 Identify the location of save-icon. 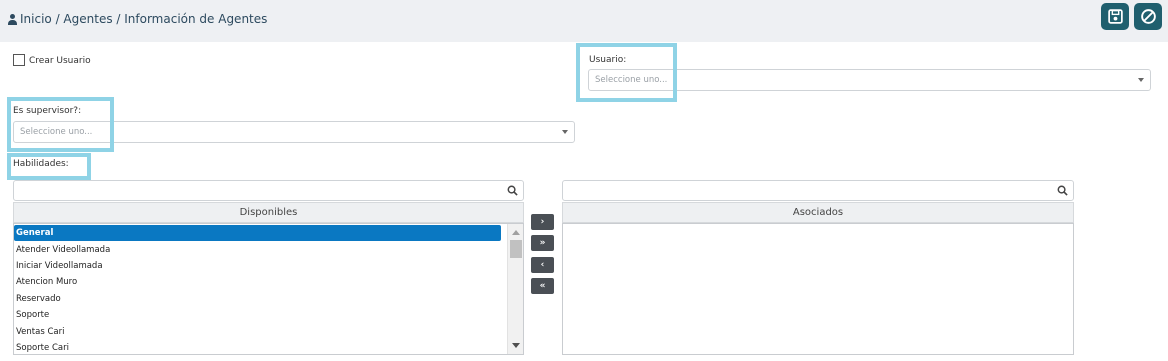
(1115, 16).